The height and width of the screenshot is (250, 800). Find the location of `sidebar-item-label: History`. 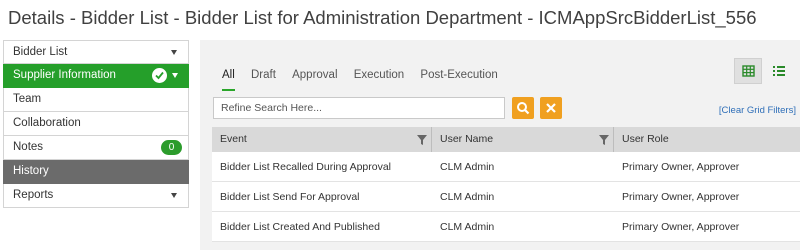

sidebar-item-label: History is located at coordinates (31, 171).